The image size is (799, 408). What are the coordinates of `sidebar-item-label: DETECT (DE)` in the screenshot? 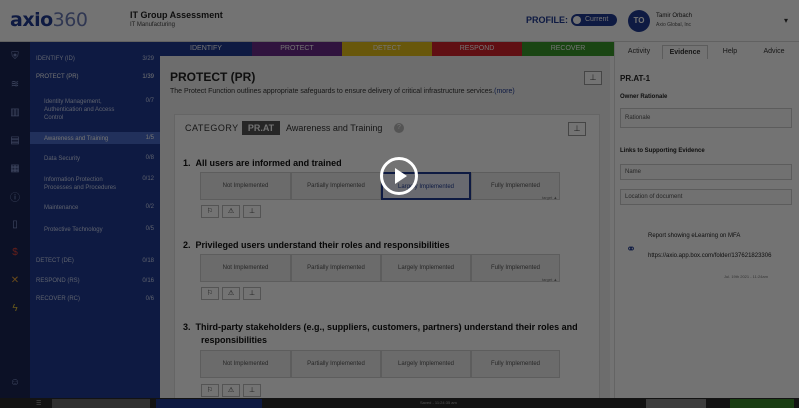 It's located at (55, 261).